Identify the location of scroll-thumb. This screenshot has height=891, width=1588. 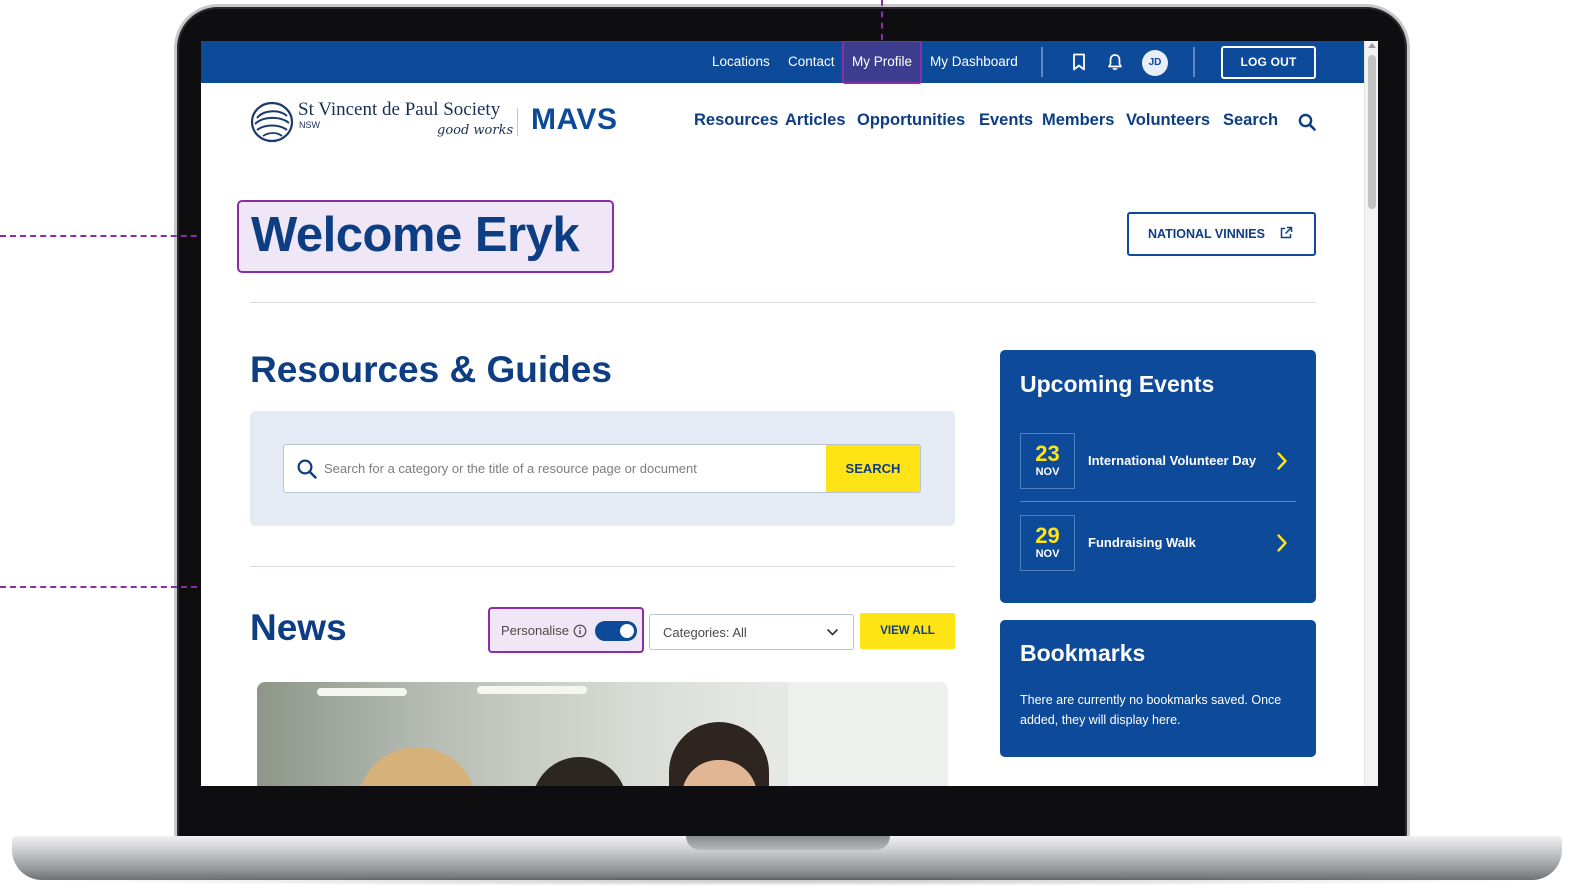
(1372, 132).